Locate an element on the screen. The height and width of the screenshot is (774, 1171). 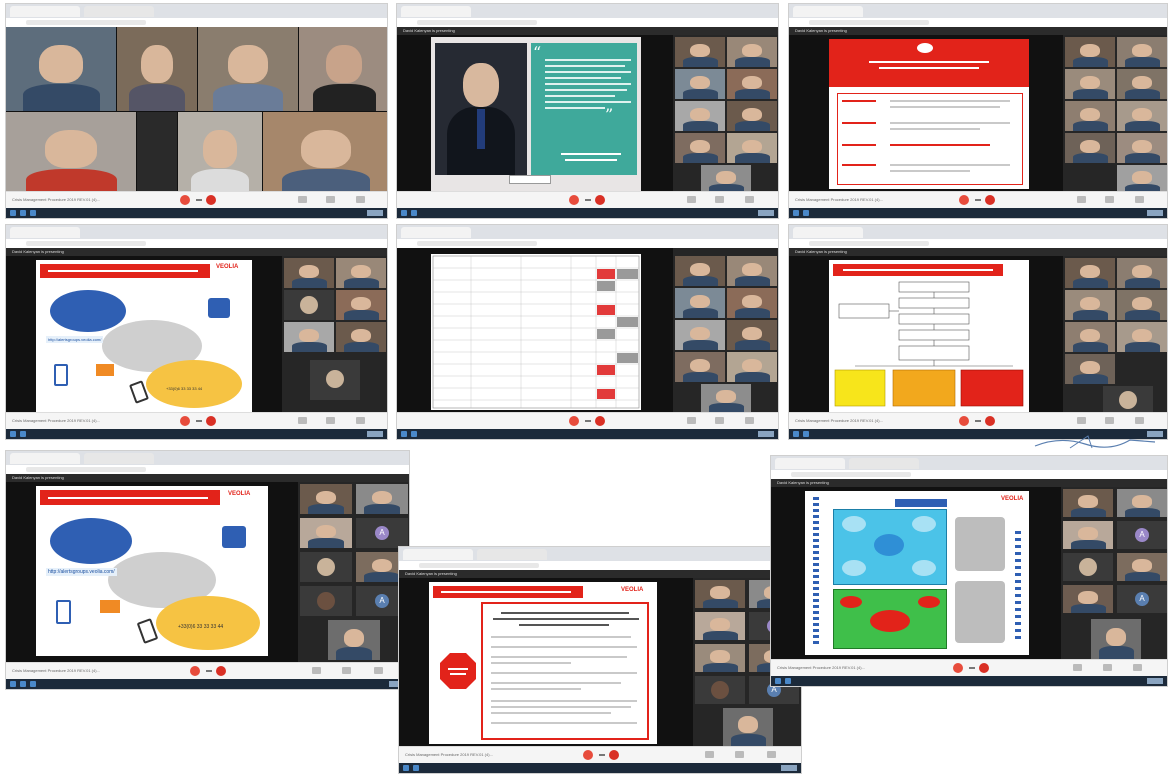
slide-nav-control is located at coordinates (530, 179).